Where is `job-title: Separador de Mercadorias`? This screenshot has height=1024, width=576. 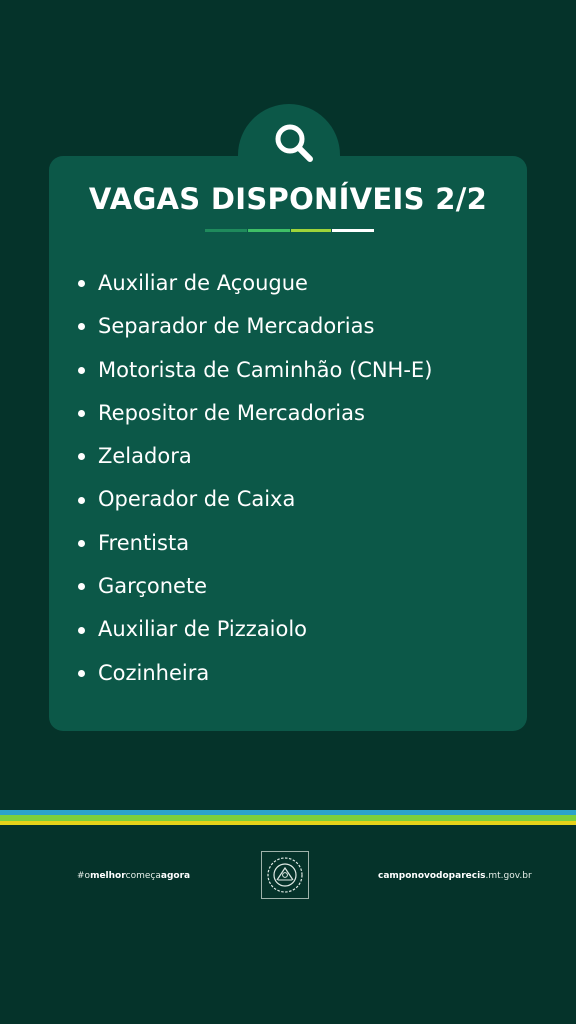 job-title: Separador de Mercadorias is located at coordinates (236, 326).